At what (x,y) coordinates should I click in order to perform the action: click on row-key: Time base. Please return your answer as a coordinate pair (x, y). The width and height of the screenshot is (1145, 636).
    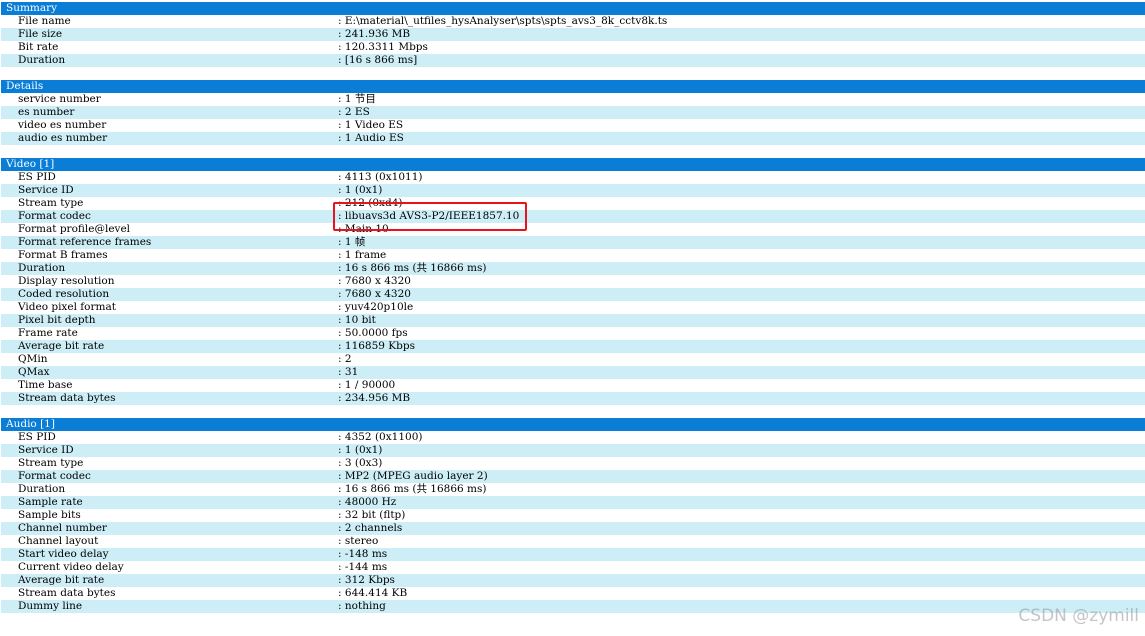
    Looking at the image, I should click on (45, 385).